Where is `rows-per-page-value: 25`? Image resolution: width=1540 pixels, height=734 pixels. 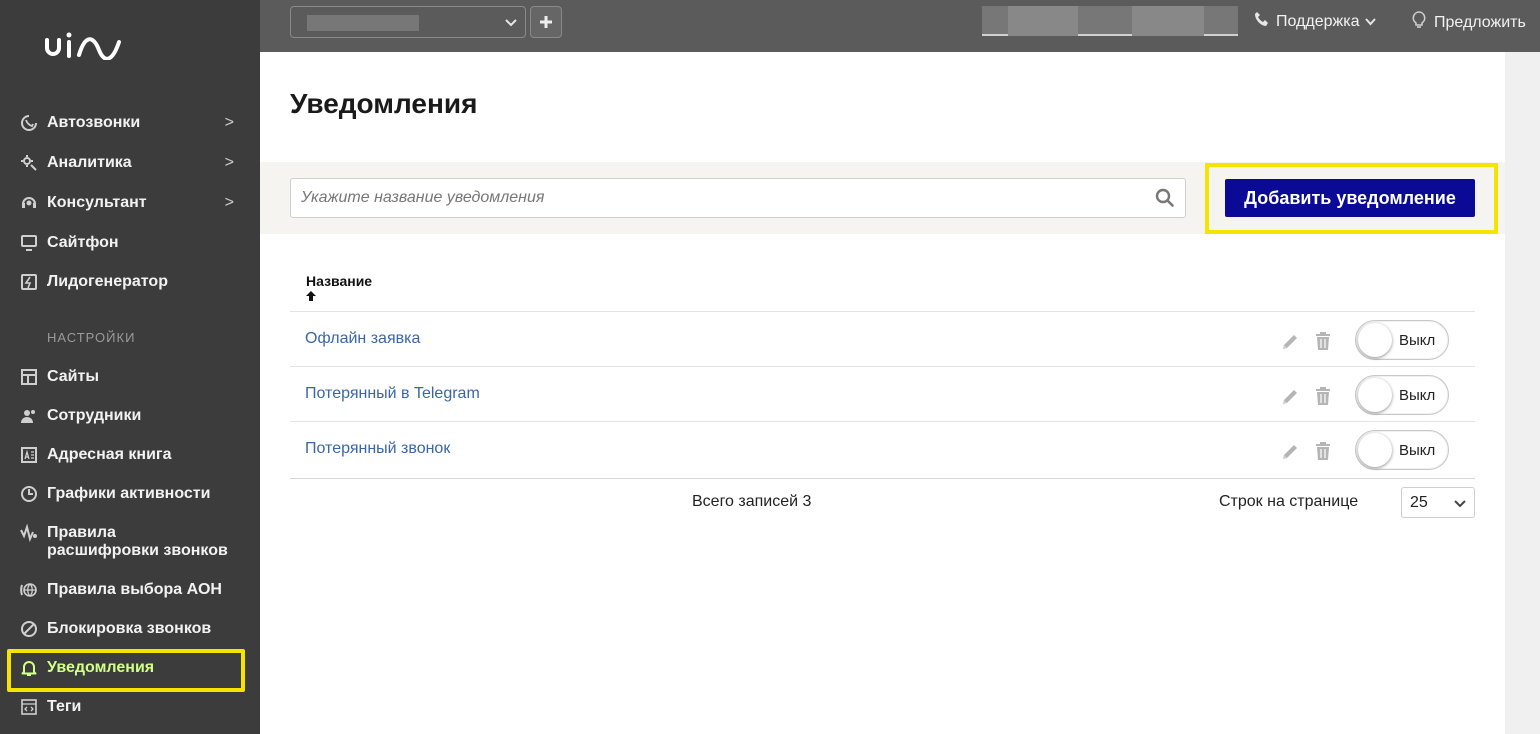
rows-per-page-value: 25 is located at coordinates (1419, 502).